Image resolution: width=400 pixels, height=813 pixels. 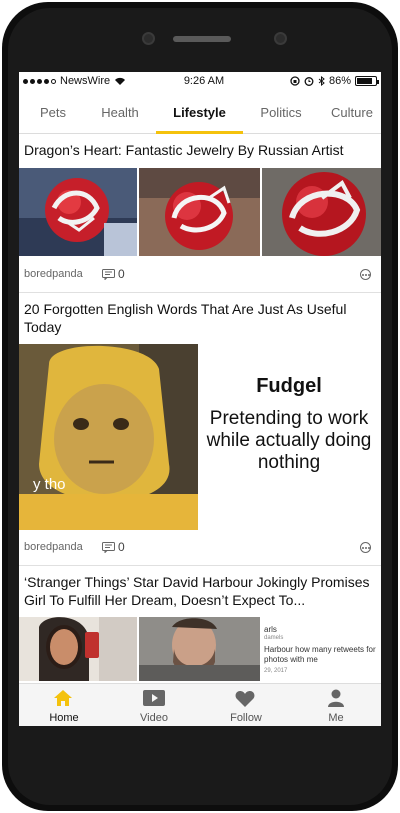 What do you see at coordinates (154, 698) in the screenshot?
I see `video-icon` at bounding box center [154, 698].